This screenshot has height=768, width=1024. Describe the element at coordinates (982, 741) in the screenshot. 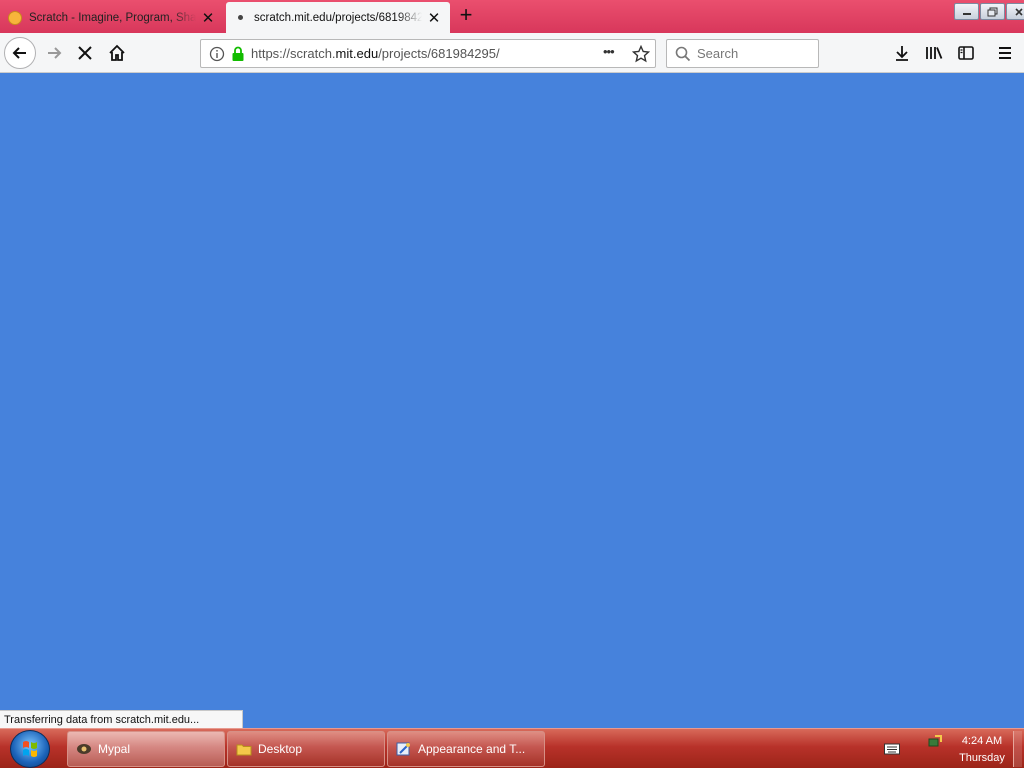

I see `clock-time: 4:24 AM` at that location.